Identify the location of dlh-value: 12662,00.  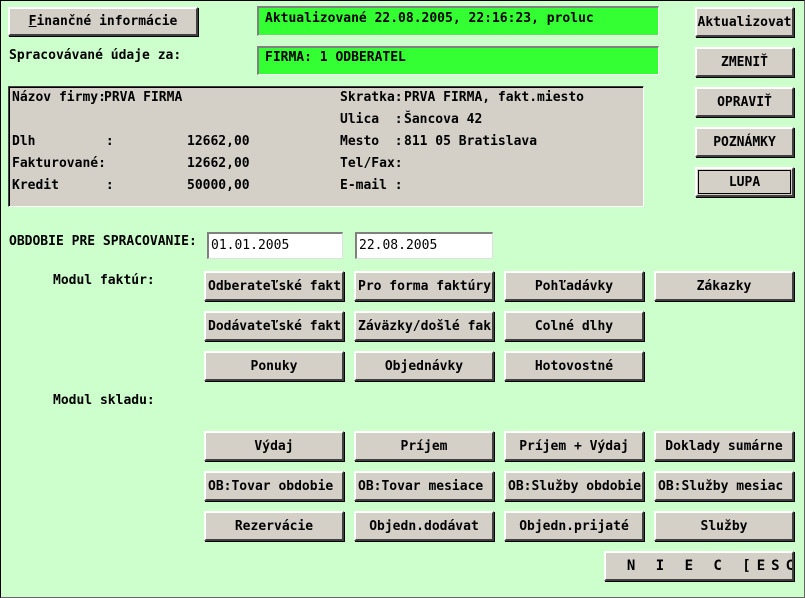
(218, 141).